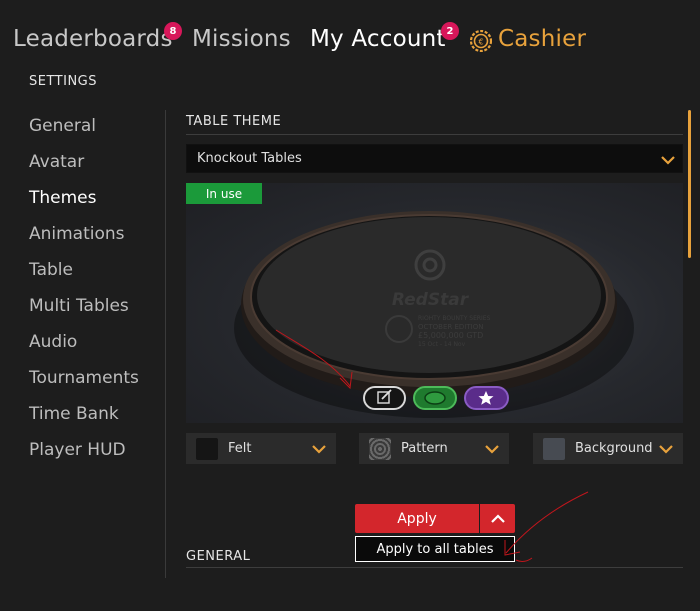  What do you see at coordinates (450, 327) in the screenshot?
I see `svg-text: OCTOBER EDITION` at bounding box center [450, 327].